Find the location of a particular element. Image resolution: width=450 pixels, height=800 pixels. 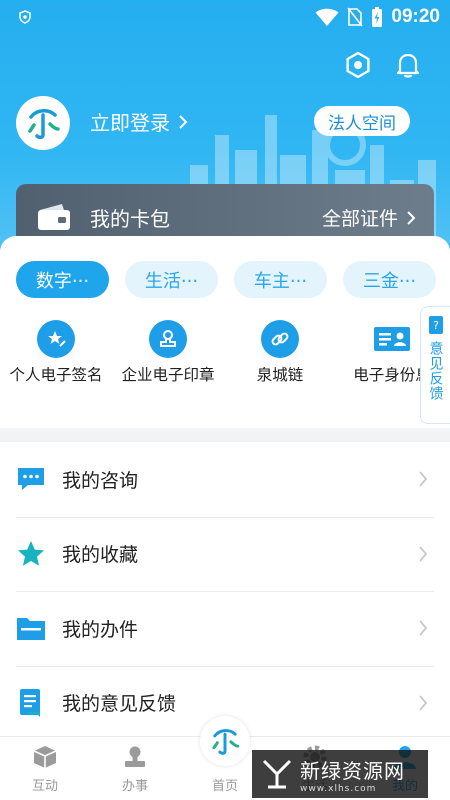

star-icon is located at coordinates (31, 554).